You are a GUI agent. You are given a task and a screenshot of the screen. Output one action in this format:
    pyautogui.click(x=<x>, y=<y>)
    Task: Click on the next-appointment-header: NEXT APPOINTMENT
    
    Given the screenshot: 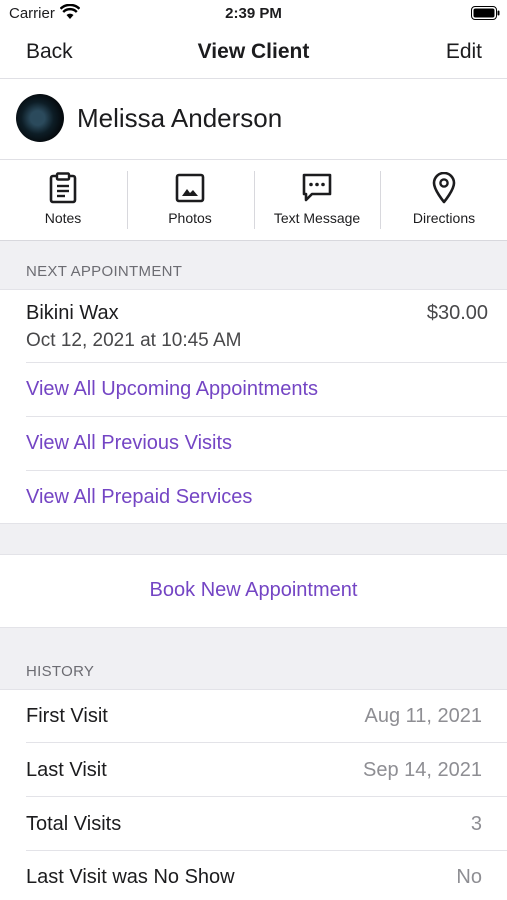 What is the action you would take?
    pyautogui.click(x=104, y=271)
    